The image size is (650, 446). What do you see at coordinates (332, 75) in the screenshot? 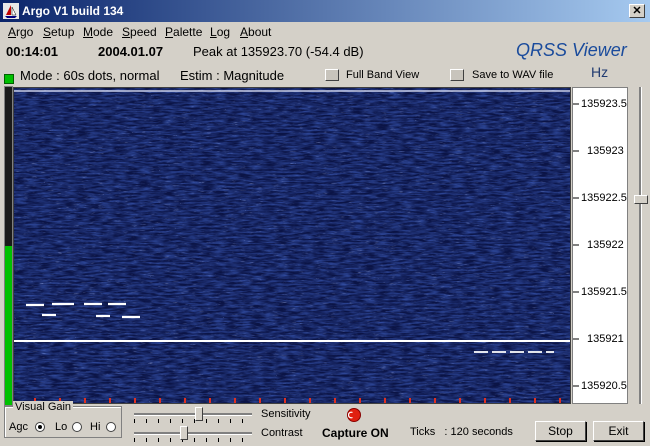
I see `full-band-button` at bounding box center [332, 75].